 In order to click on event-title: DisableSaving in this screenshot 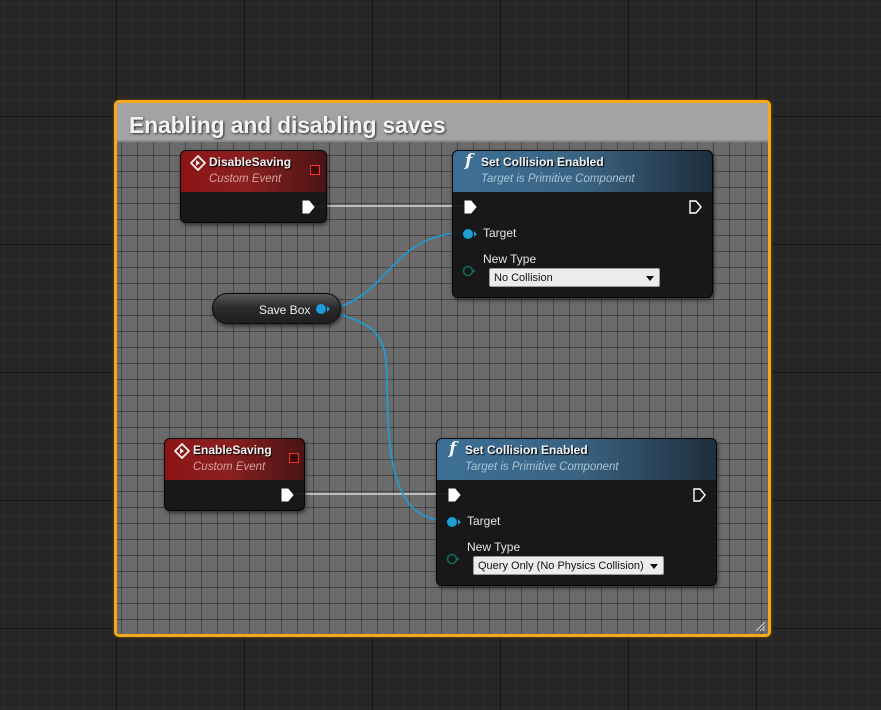, I will do `click(250, 162)`.